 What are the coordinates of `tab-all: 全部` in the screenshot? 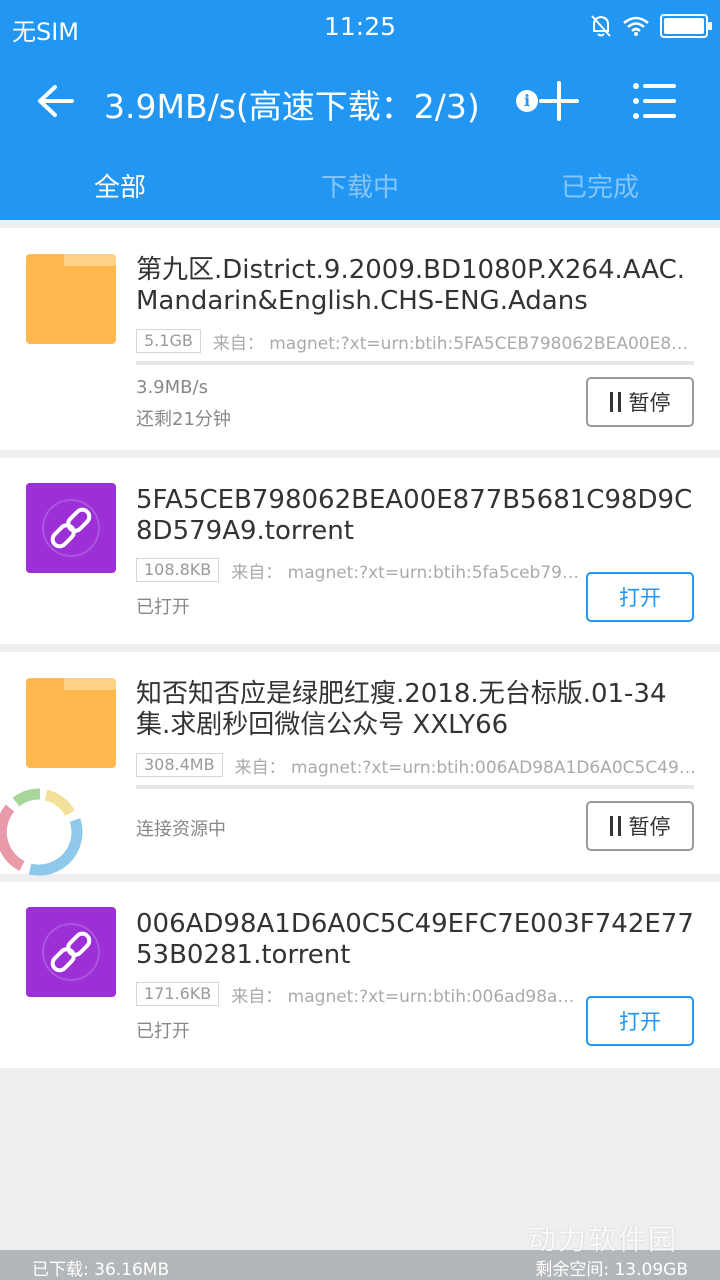 It's located at (120, 188).